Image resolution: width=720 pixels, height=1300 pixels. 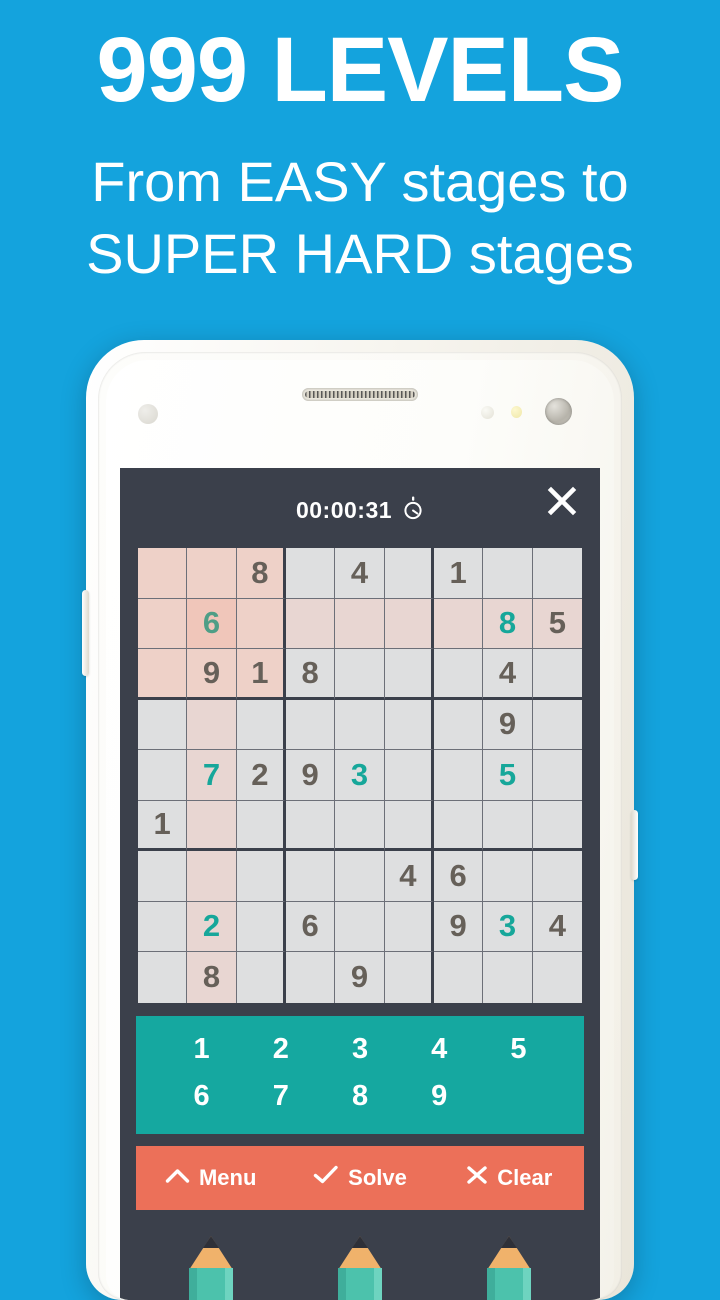 I want to click on sudoku-cell-r9-c4, so click(x=310, y=977).